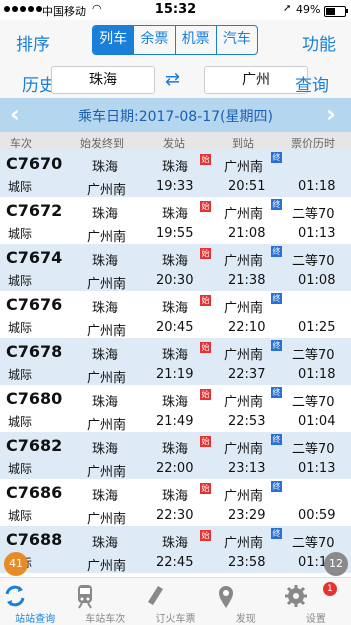 The width and height of the screenshot is (351, 625). What do you see at coordinates (103, 80) in the screenshot?
I see `from-station-input: 珠海` at bounding box center [103, 80].